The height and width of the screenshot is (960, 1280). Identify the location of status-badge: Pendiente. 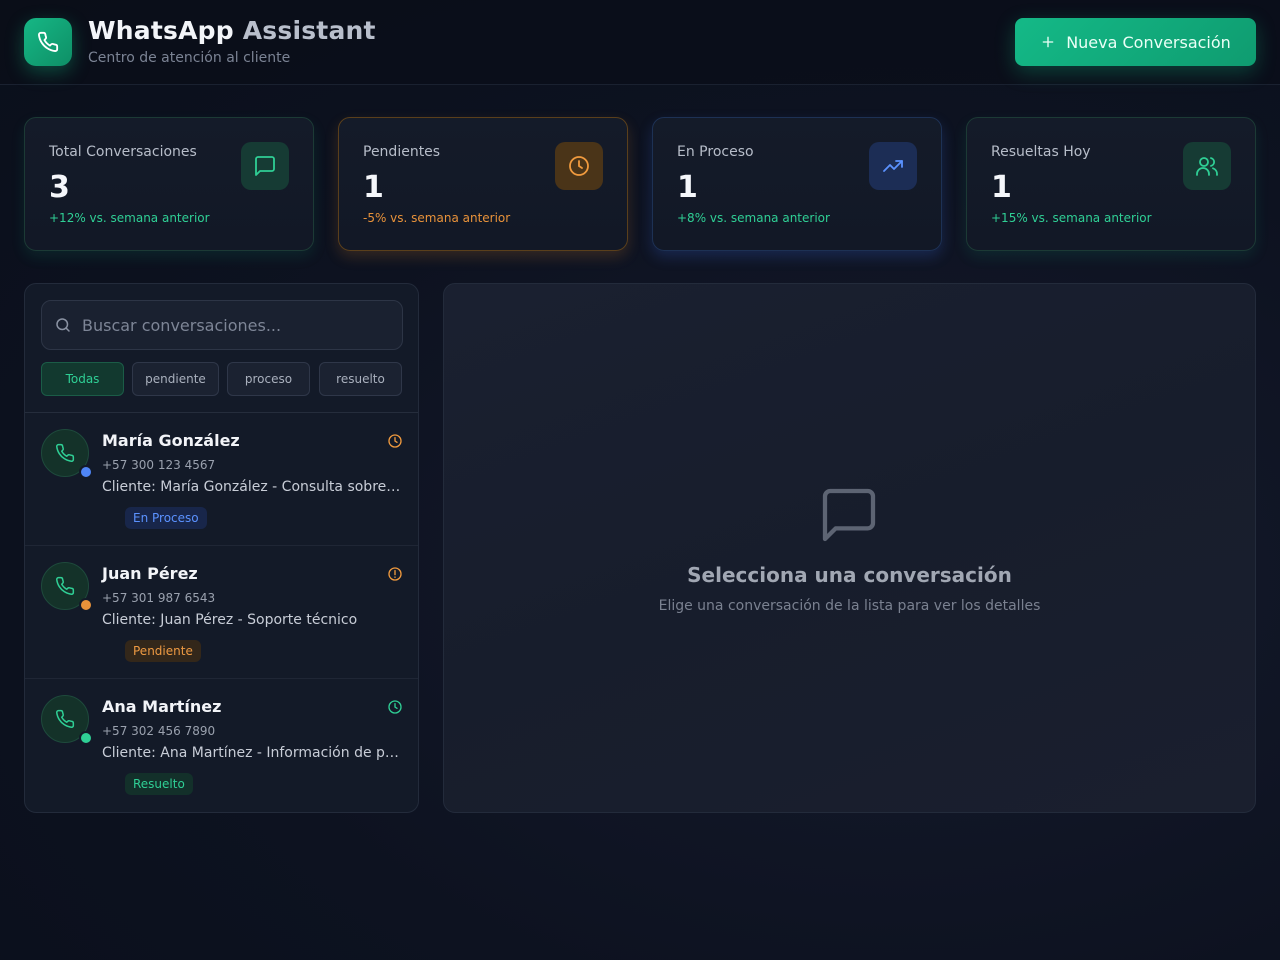
(163, 651).